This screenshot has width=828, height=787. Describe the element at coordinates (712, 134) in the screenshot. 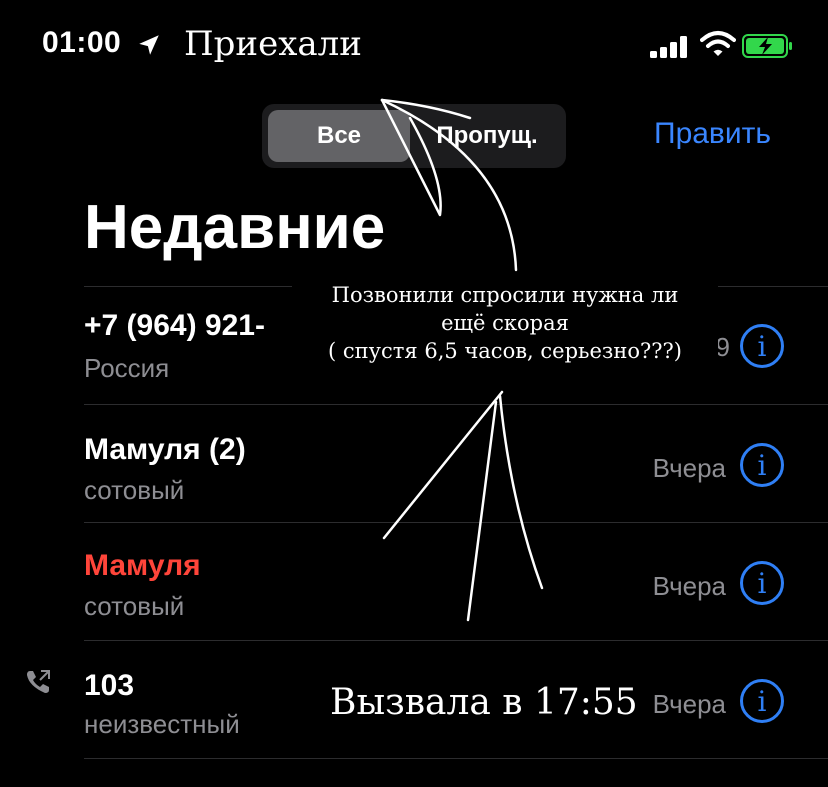

I see `edit-button: Править` at that location.